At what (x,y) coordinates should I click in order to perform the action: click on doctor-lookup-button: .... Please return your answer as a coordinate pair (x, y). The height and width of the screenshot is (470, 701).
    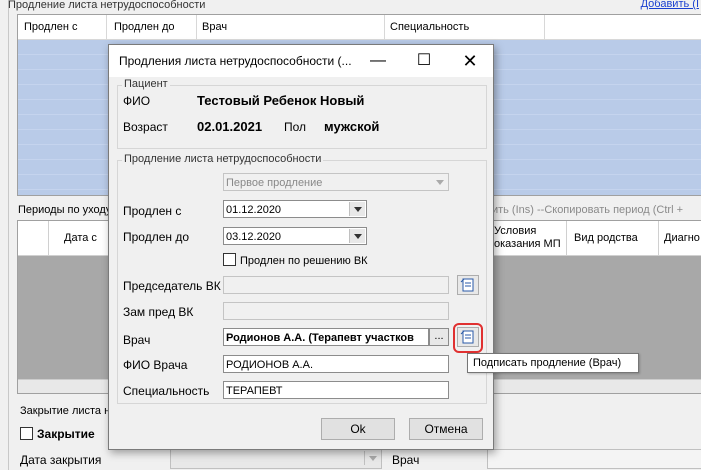
    Looking at the image, I should click on (439, 337).